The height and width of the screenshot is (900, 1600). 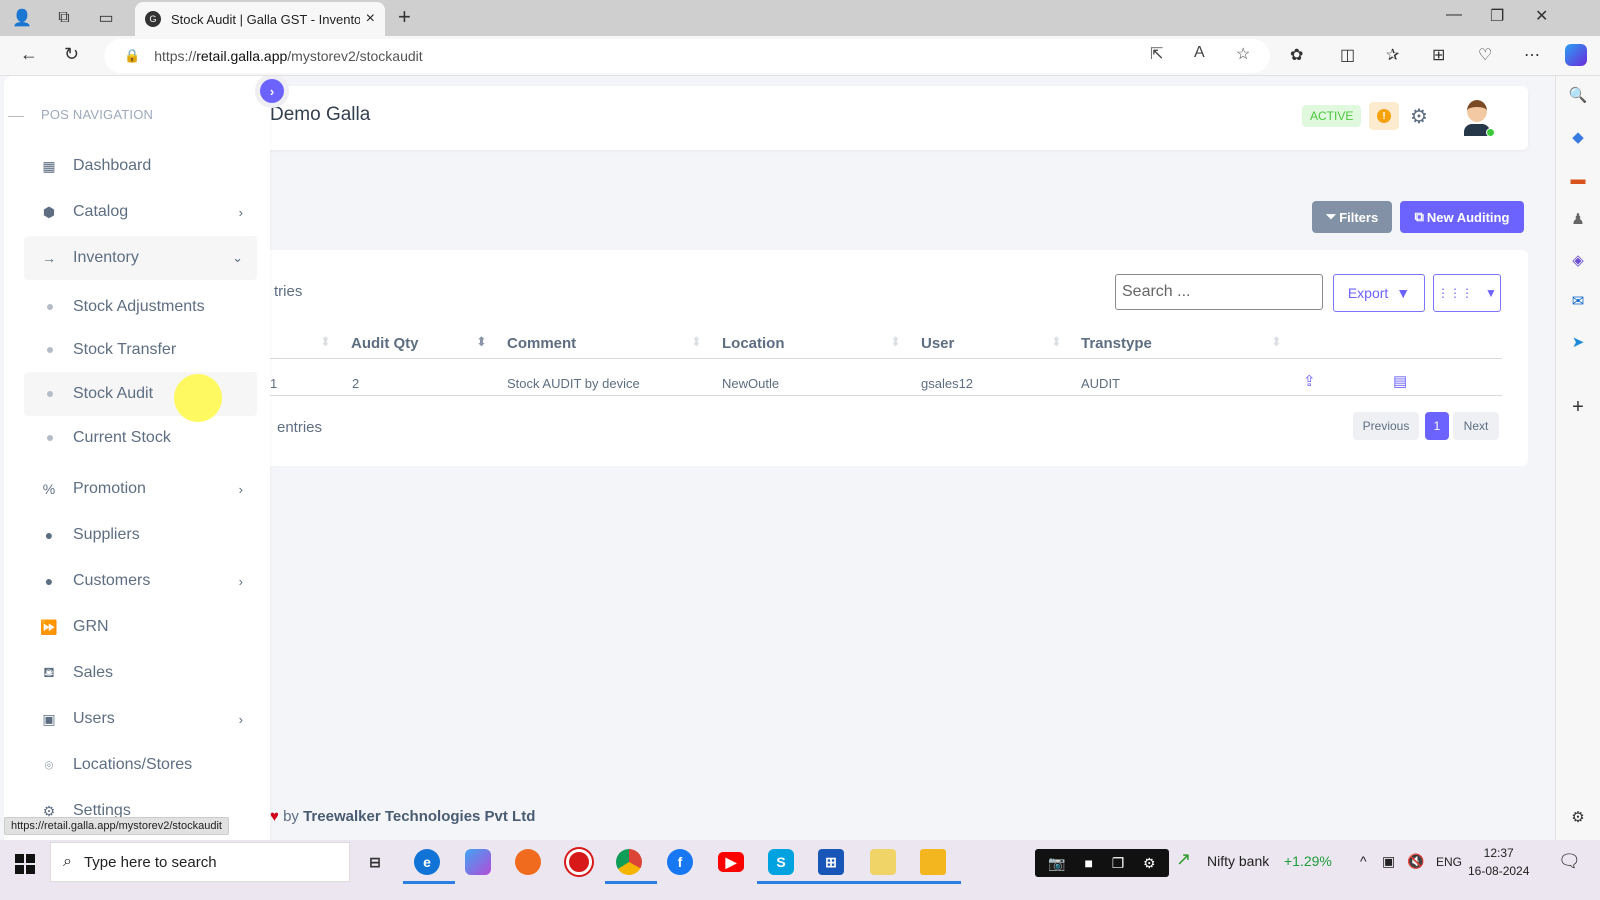 What do you see at coordinates (240, 581) in the screenshot?
I see `chevron-right-icon: ›` at bounding box center [240, 581].